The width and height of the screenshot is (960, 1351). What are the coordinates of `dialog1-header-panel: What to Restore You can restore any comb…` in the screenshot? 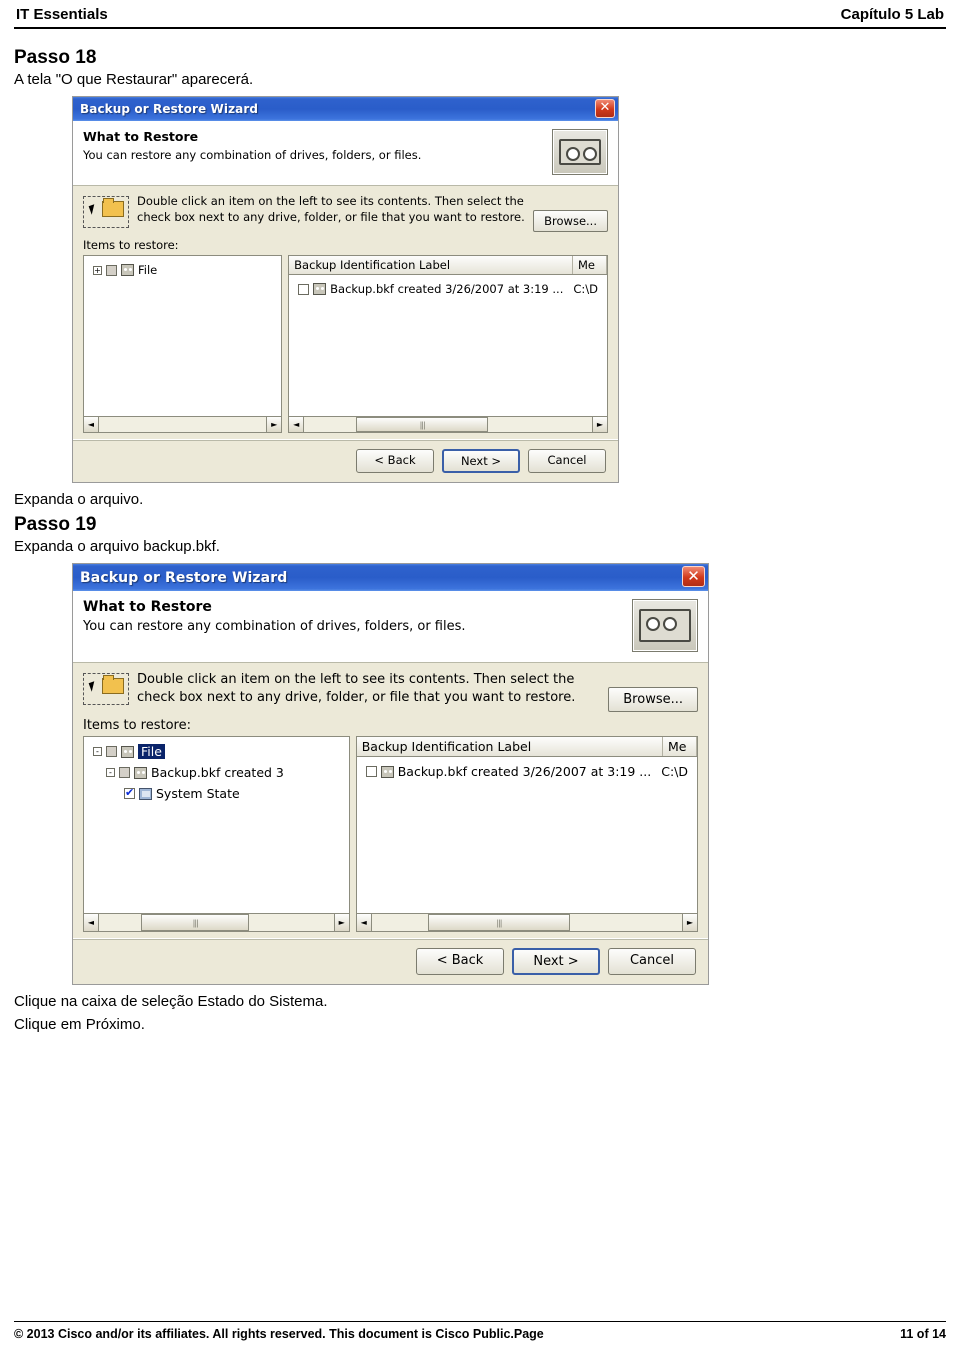 It's located at (345, 153).